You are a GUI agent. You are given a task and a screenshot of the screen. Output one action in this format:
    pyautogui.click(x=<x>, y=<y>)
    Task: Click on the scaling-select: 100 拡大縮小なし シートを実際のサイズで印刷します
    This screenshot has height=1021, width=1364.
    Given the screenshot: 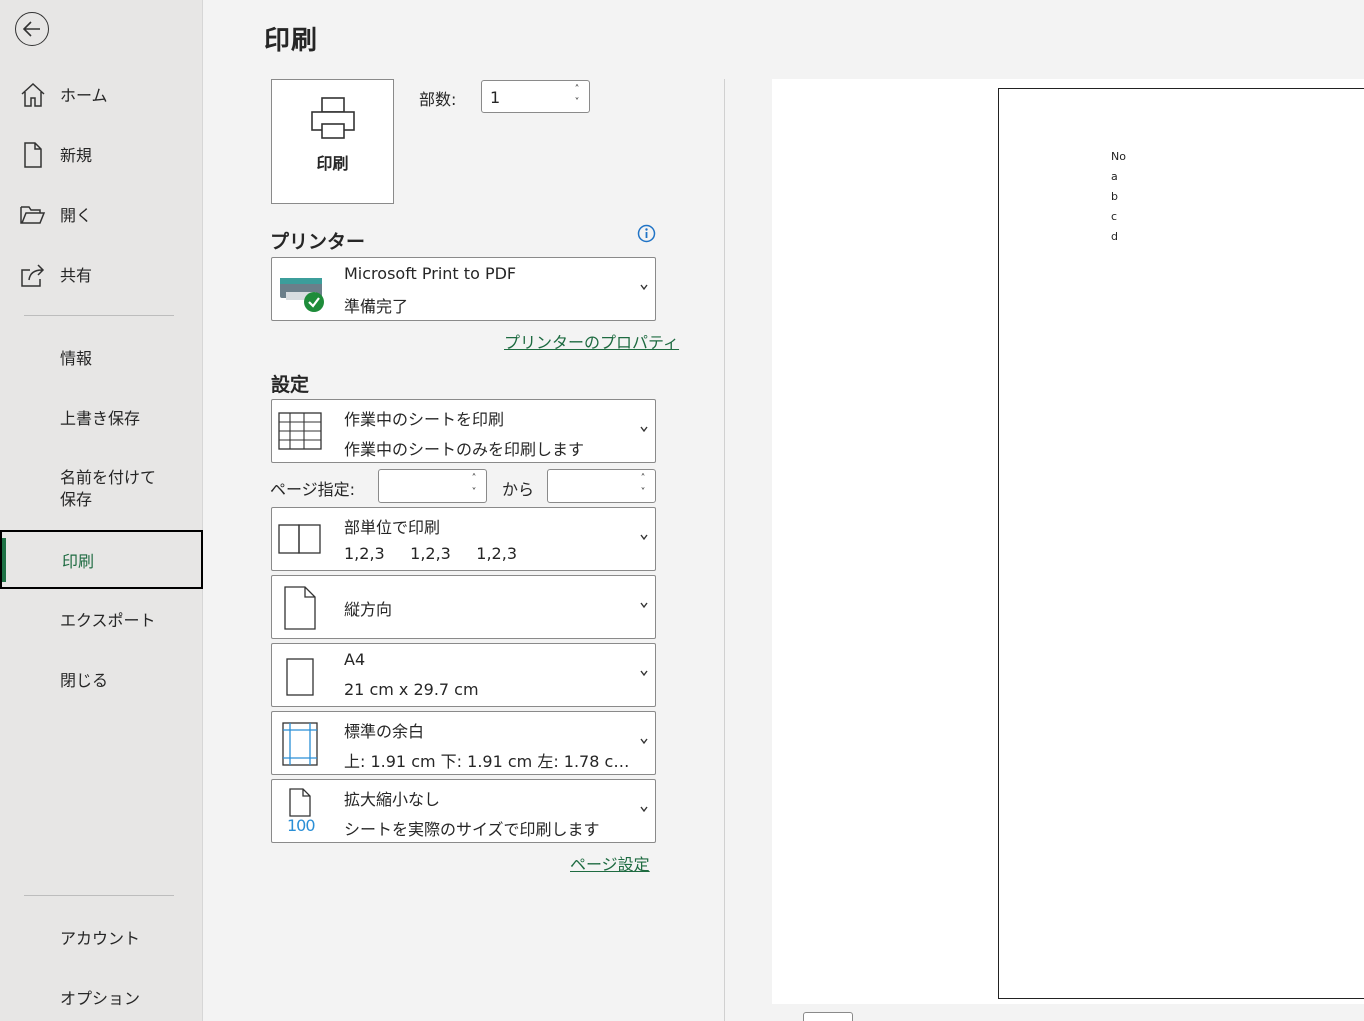 What is the action you would take?
    pyautogui.click(x=463, y=811)
    